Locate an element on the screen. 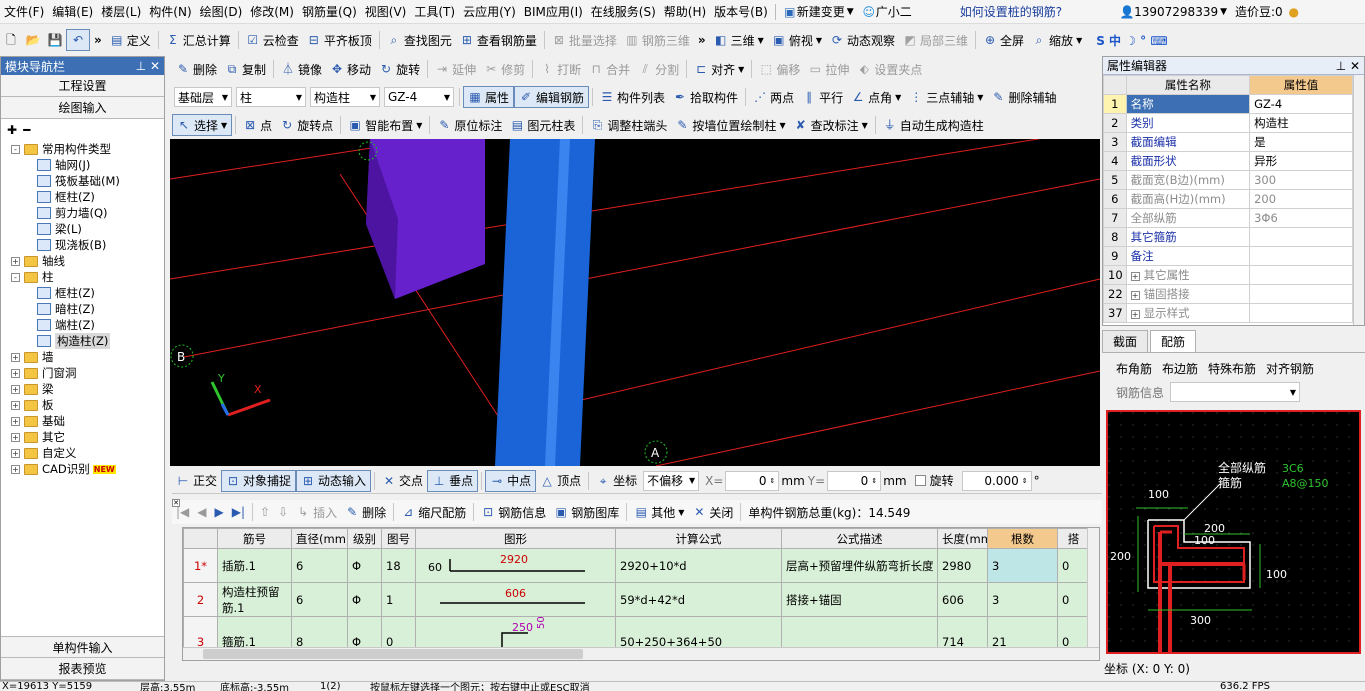  prop-row: 1 名称 GZ-4 is located at coordinates (1228, 104).